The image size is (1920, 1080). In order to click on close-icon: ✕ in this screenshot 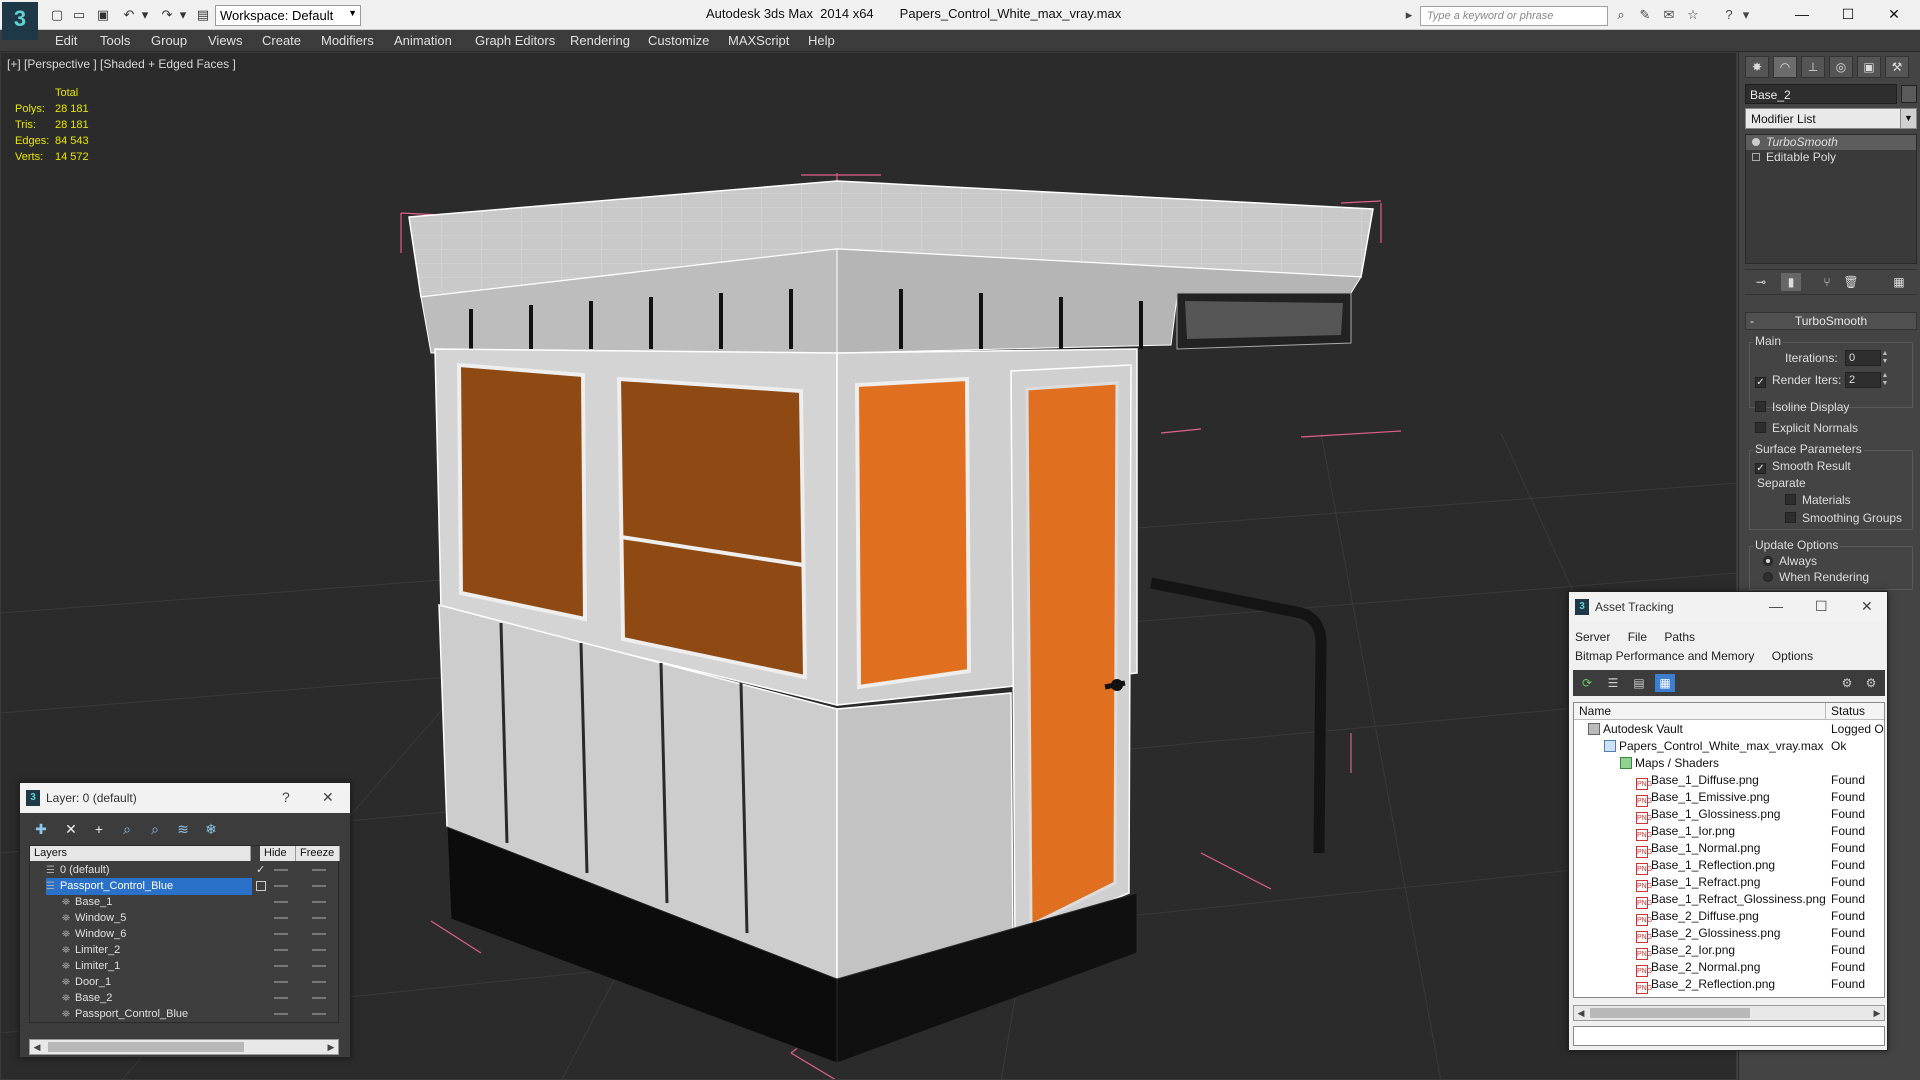, I will do `click(1867, 606)`.